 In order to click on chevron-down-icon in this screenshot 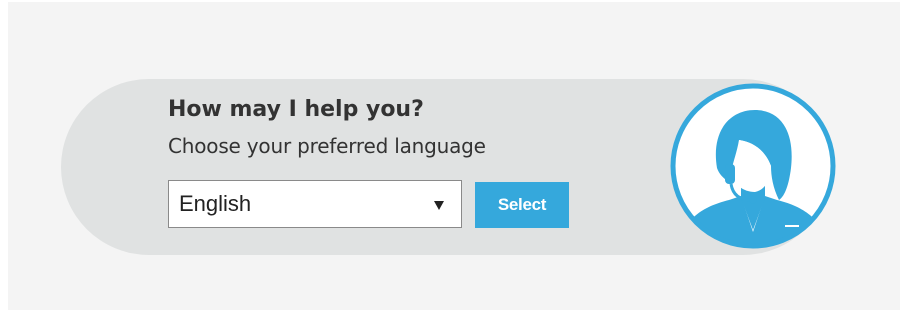, I will do `click(439, 205)`.